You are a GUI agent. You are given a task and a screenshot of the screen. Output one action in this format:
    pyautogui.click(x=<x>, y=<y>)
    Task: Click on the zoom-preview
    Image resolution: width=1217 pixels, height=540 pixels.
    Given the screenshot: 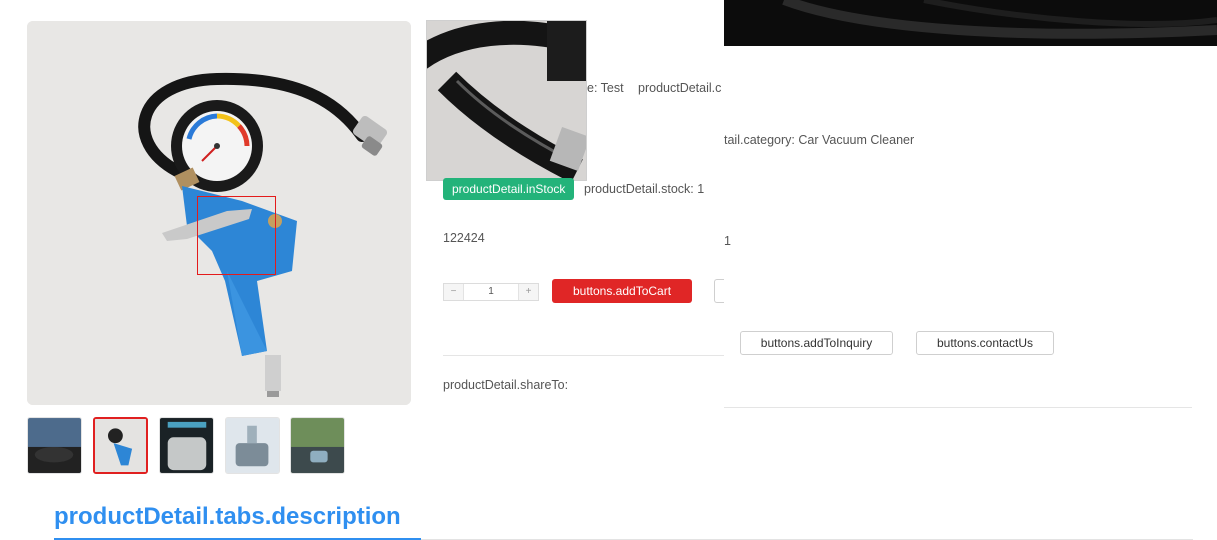 What is the action you would take?
    pyautogui.click(x=506, y=100)
    